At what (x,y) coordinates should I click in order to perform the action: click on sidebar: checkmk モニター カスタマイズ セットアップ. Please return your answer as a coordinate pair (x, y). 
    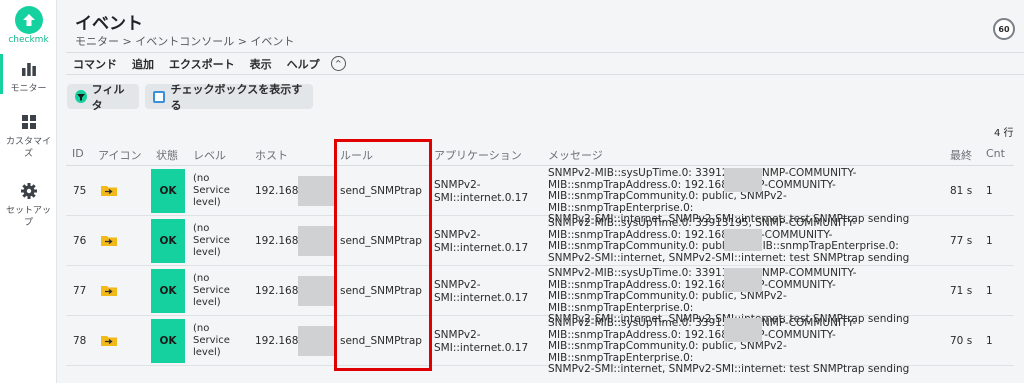
    Looking at the image, I should click on (28, 191).